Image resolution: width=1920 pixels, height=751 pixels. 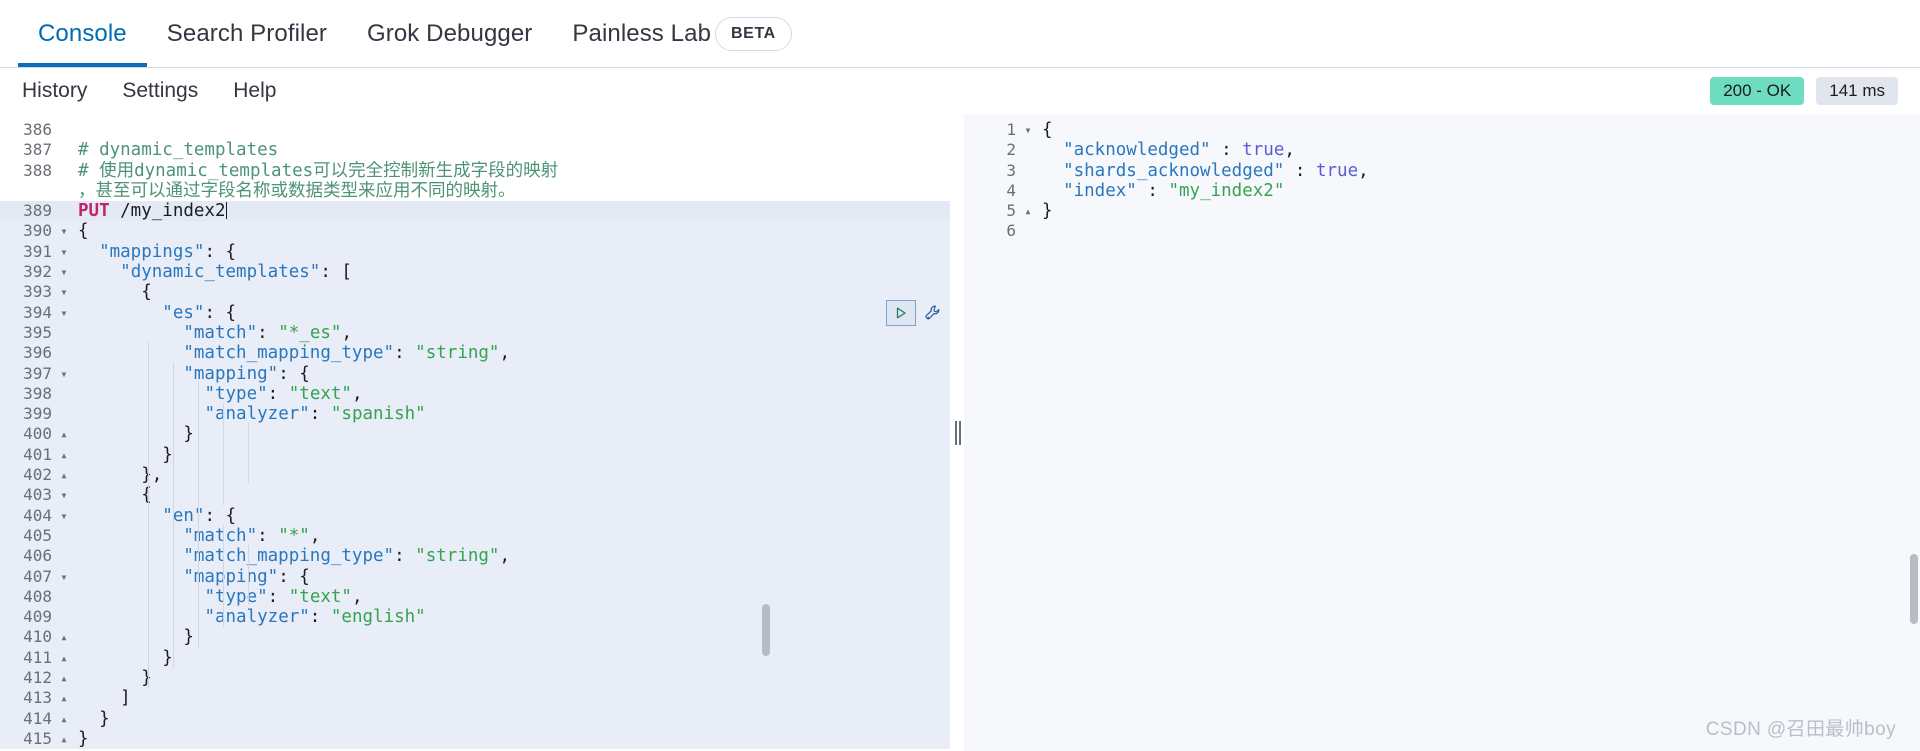 I want to click on request-line: 408 "type": "text",, so click(x=475, y=597).